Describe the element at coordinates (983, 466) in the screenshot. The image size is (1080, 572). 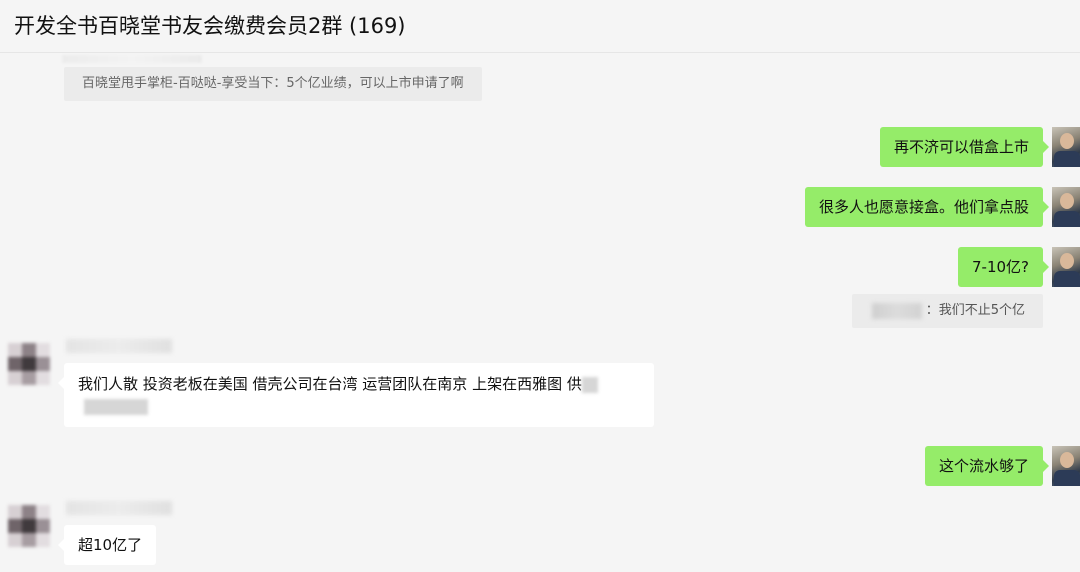
I see `message-text: 这个流水够了` at that location.